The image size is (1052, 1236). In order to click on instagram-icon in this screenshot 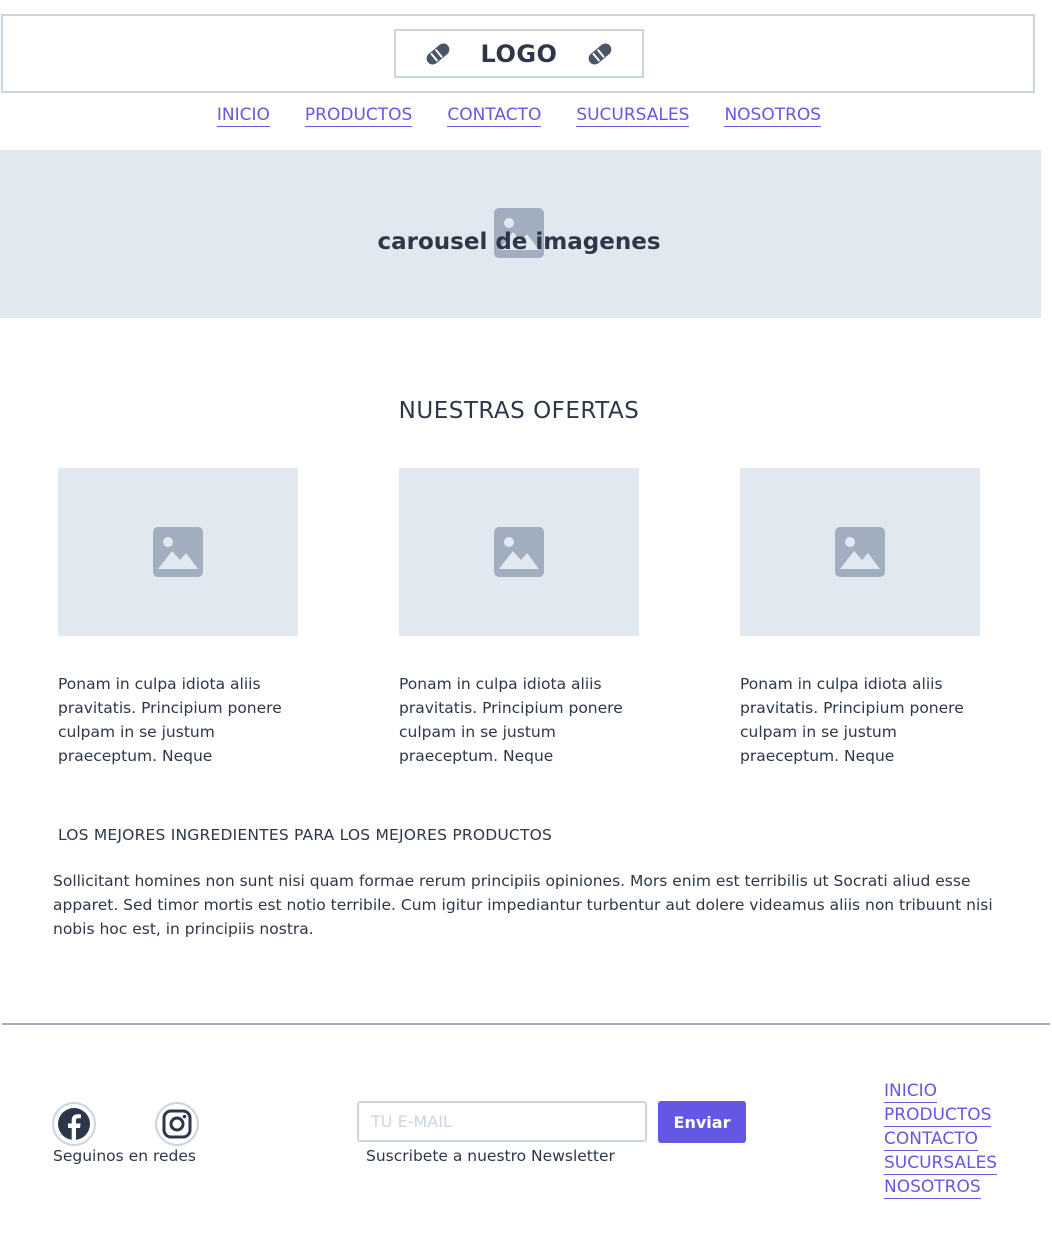, I will do `click(177, 1124)`.